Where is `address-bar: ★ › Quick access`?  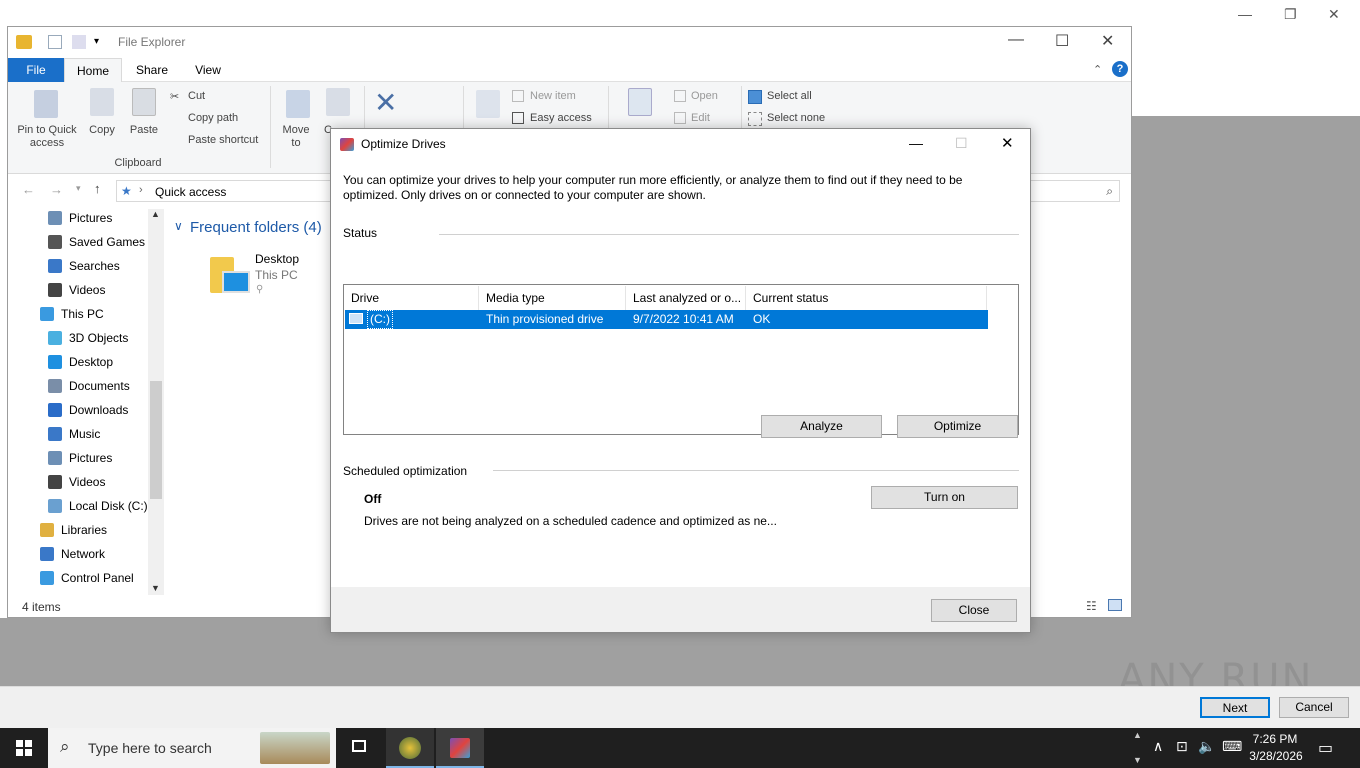 address-bar: ★ › Quick access is located at coordinates (226, 191).